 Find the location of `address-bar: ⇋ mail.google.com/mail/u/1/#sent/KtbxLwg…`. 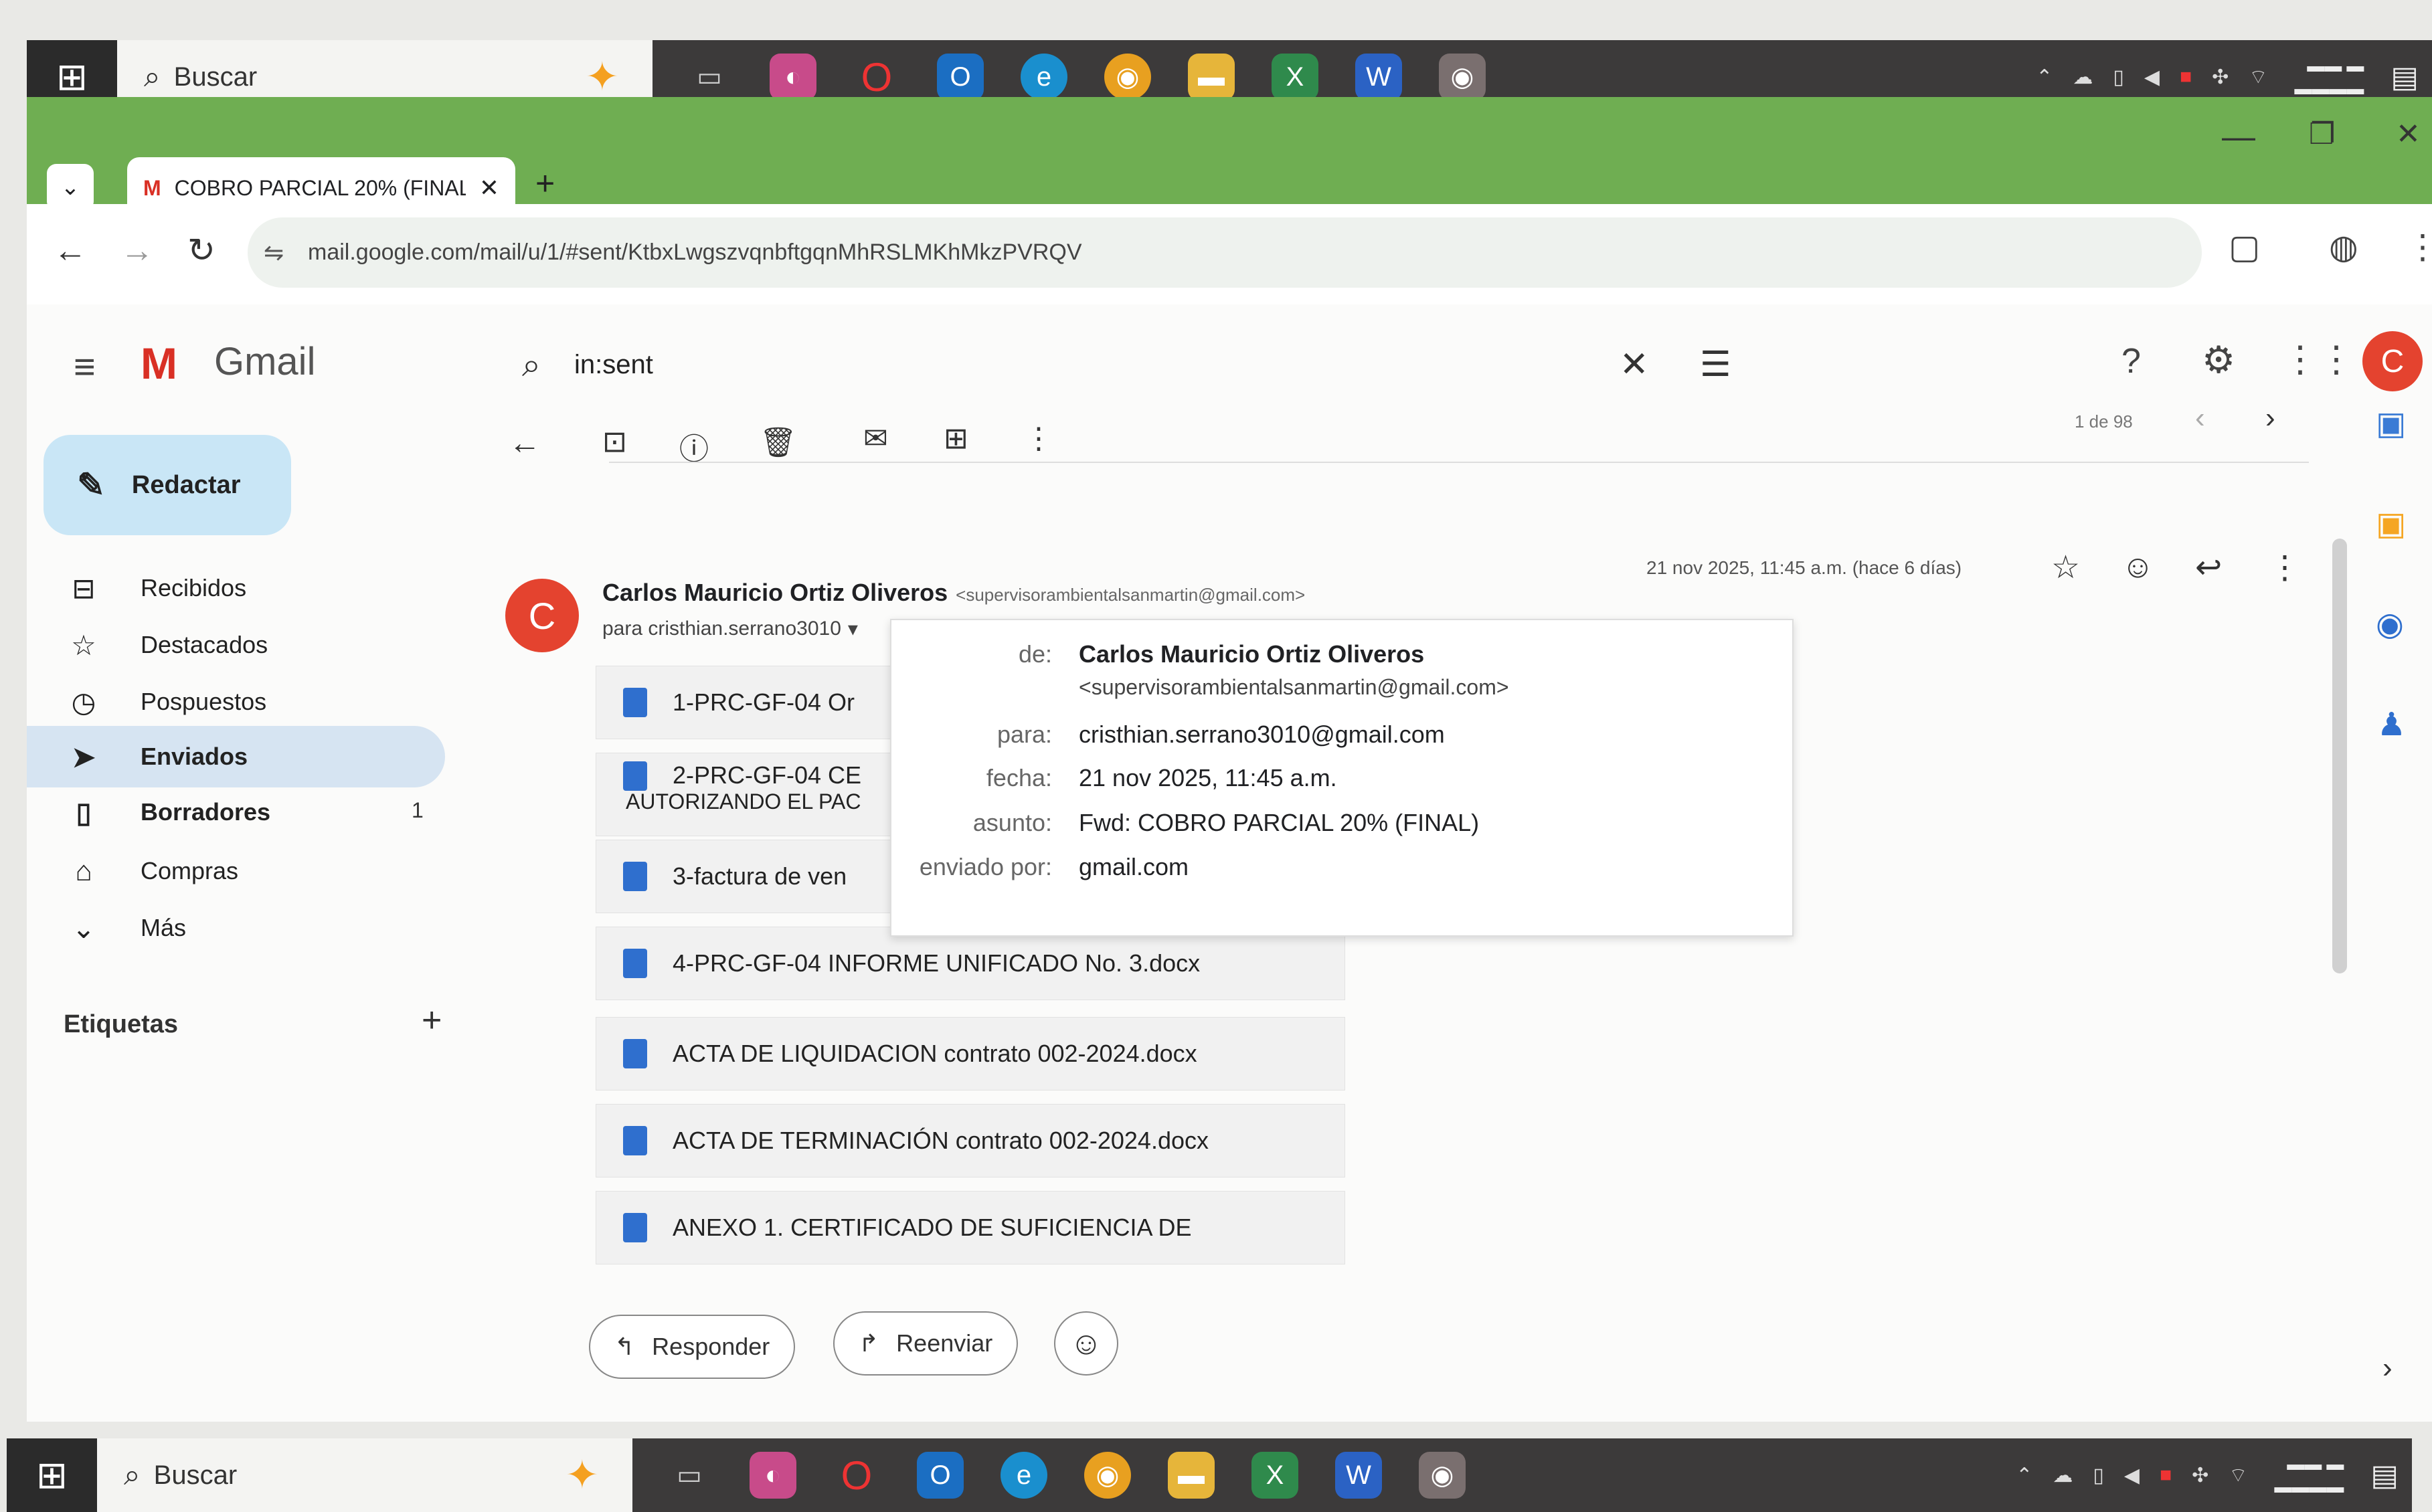

address-bar: ⇋ mail.google.com/mail/u/1/#sent/KtbxLwg… is located at coordinates (1225, 252).